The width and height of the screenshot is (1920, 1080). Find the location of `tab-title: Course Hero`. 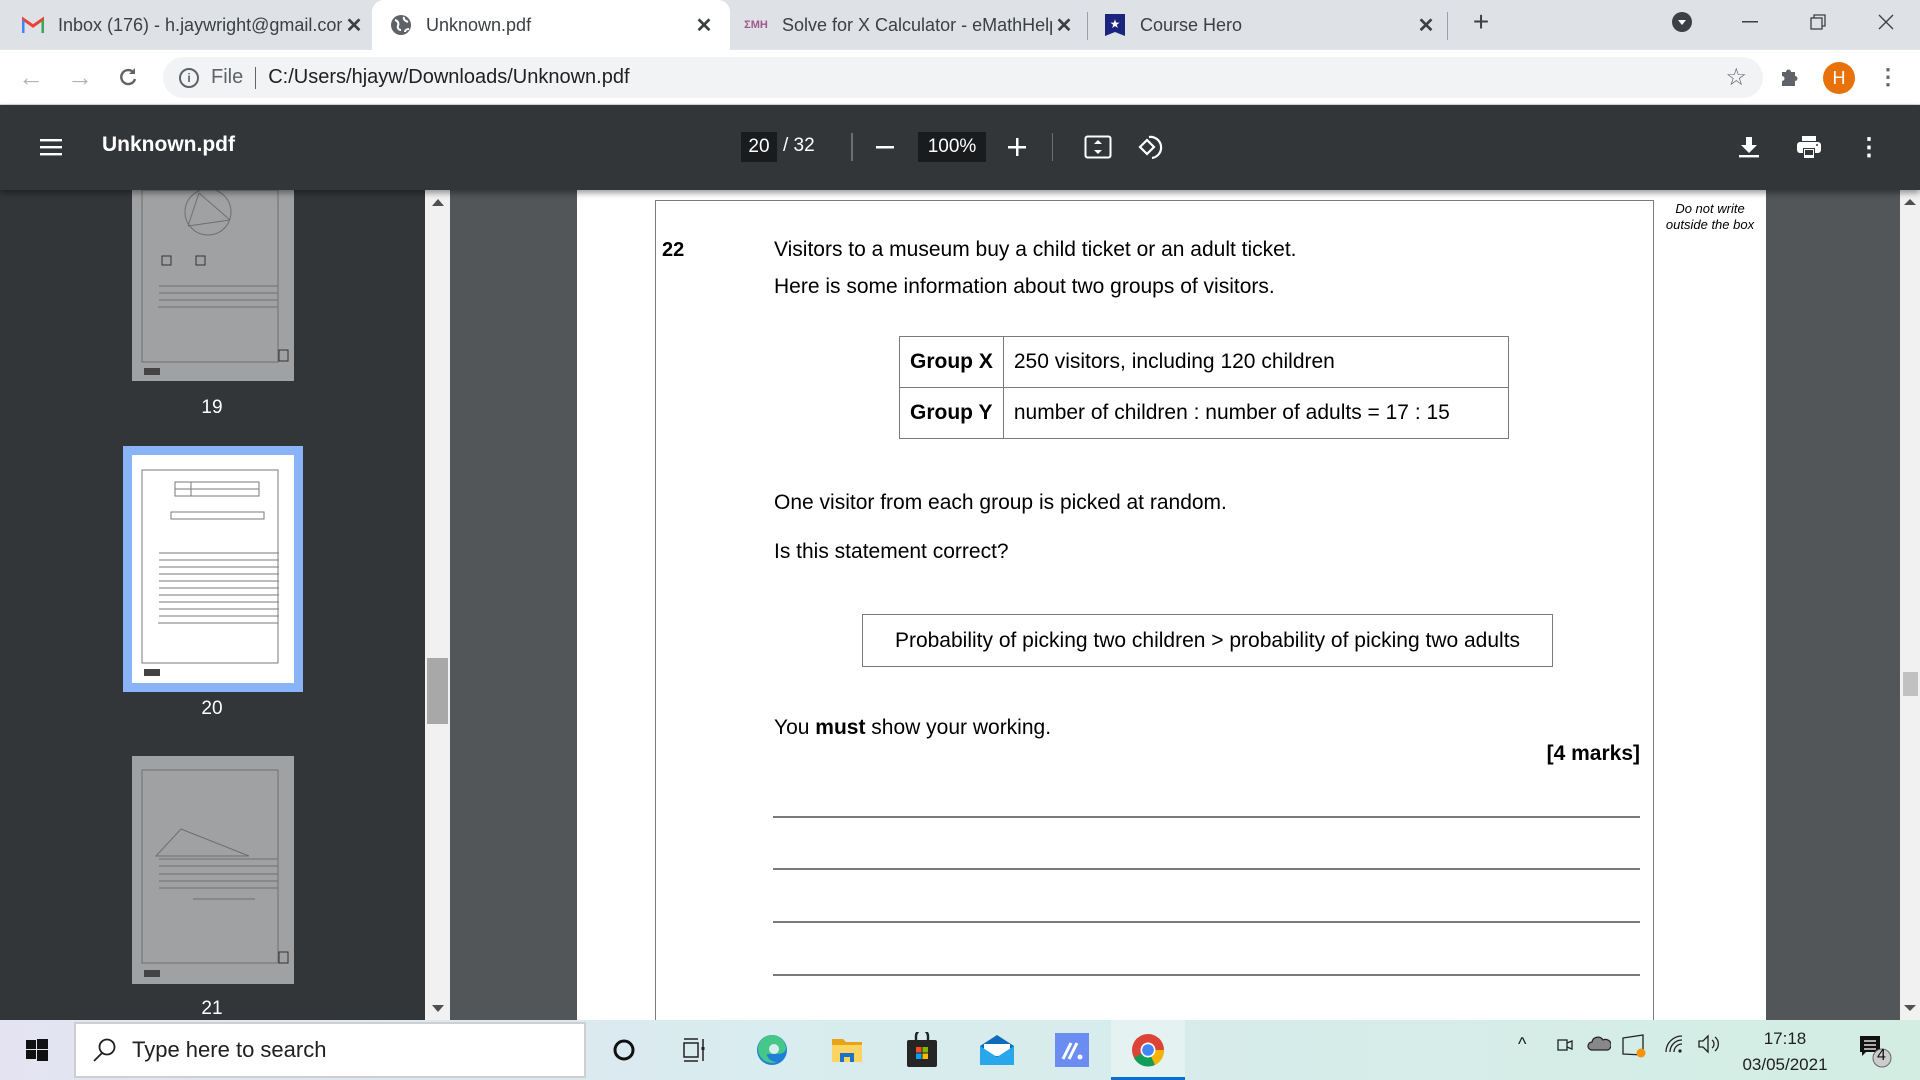

tab-title: Course Hero is located at coordinates (1191, 24).